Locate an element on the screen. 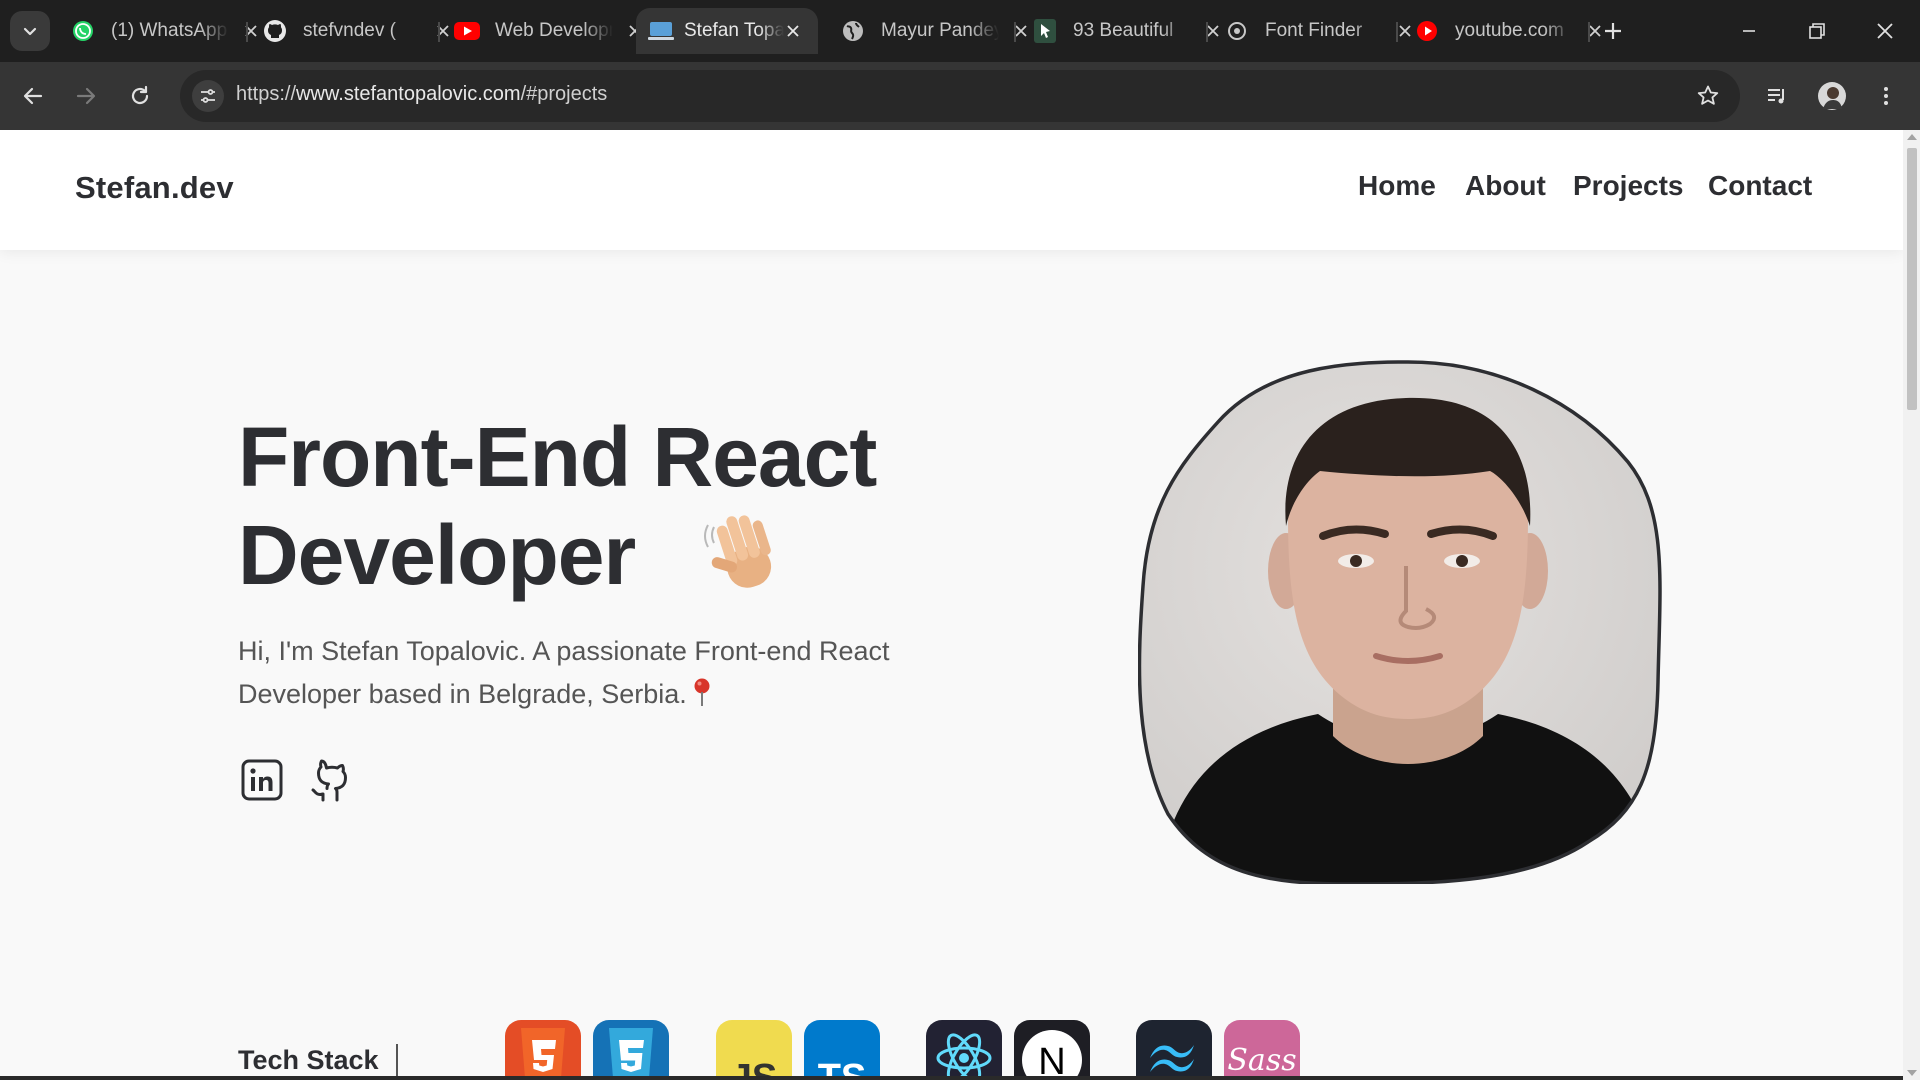  url-scheme: https:// is located at coordinates (266, 94).